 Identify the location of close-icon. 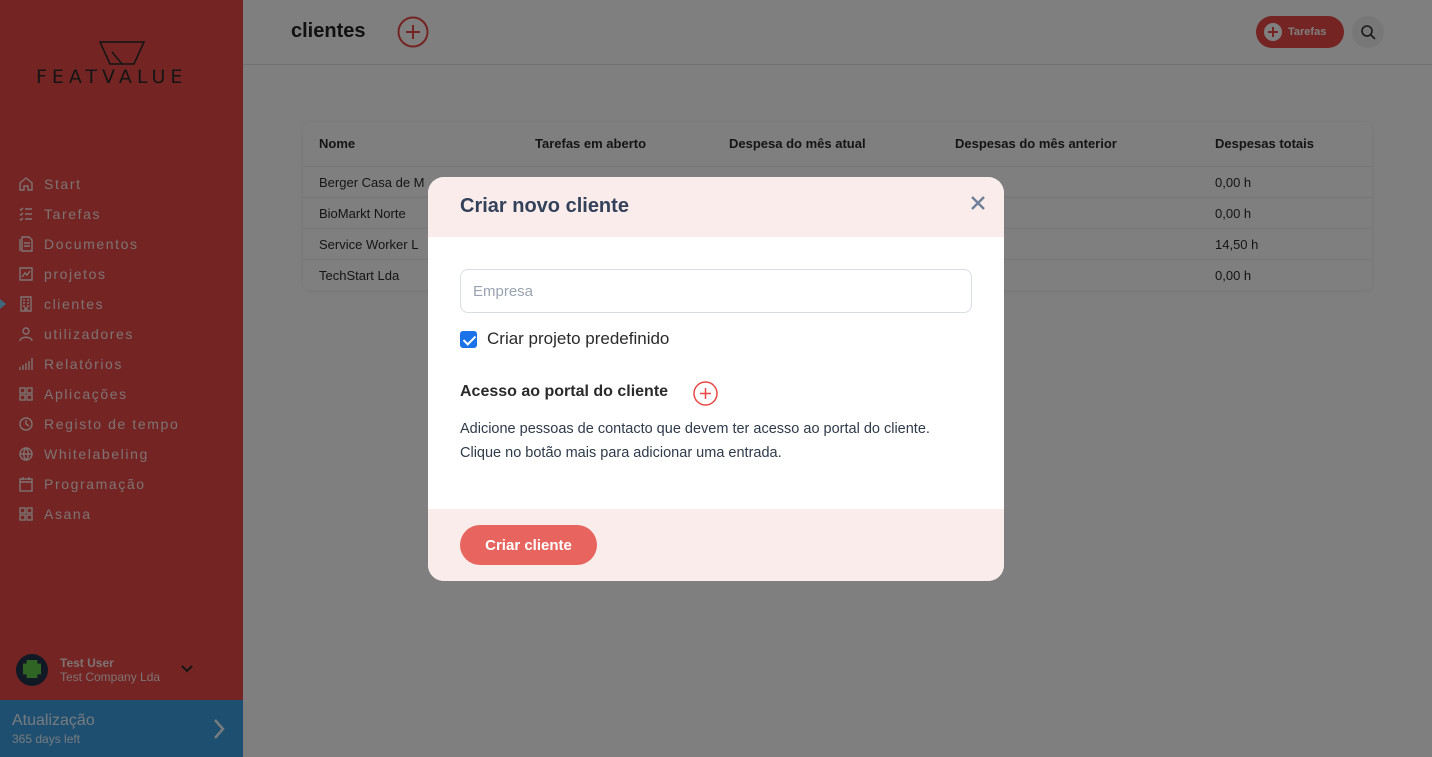
(978, 203).